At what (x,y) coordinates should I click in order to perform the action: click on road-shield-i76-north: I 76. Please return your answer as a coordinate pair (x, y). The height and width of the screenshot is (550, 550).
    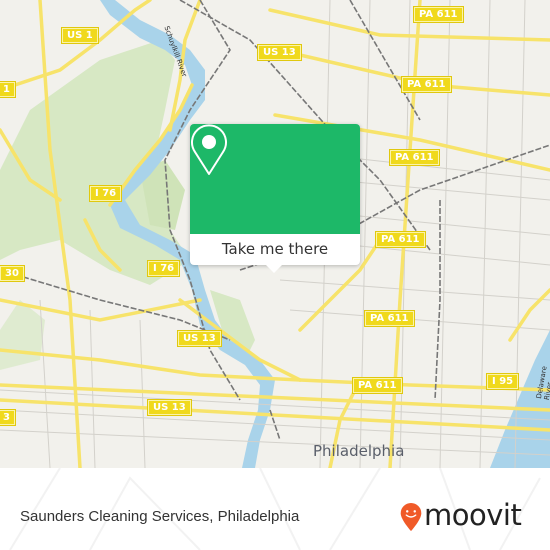
    Looking at the image, I should click on (105, 193).